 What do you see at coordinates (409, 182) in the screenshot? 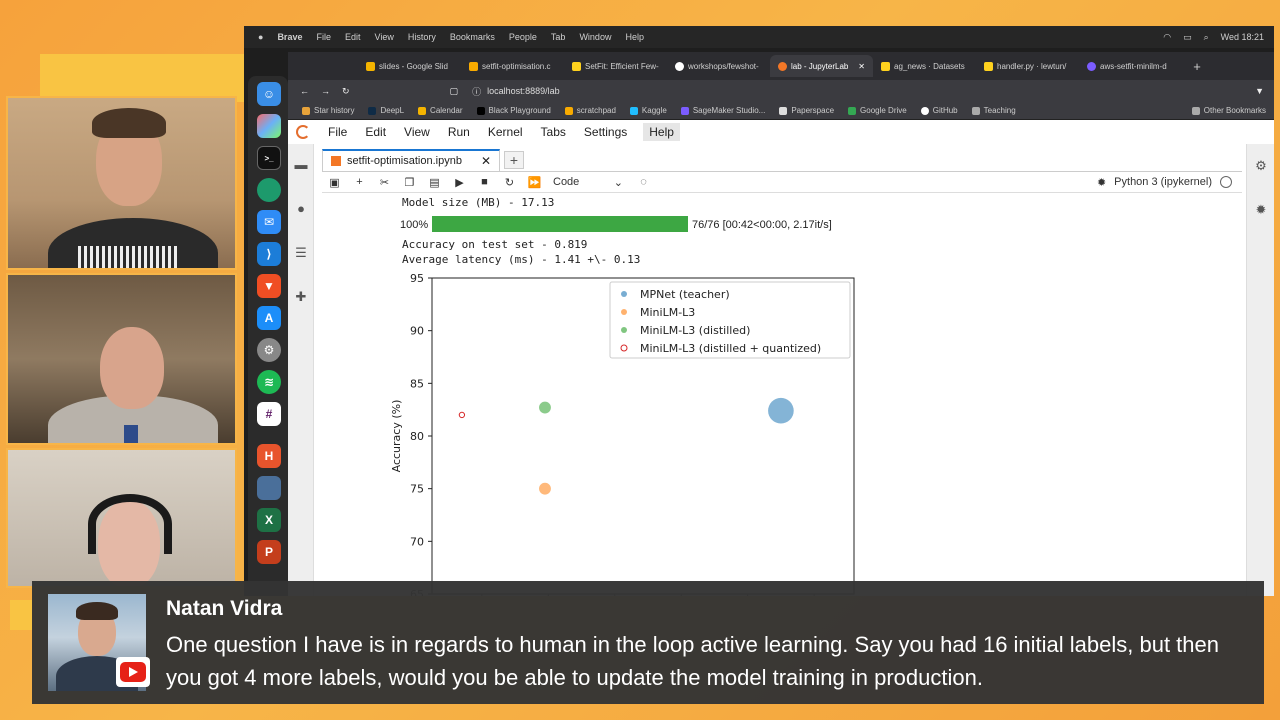
I see `copy-icon: ❐` at bounding box center [409, 182].